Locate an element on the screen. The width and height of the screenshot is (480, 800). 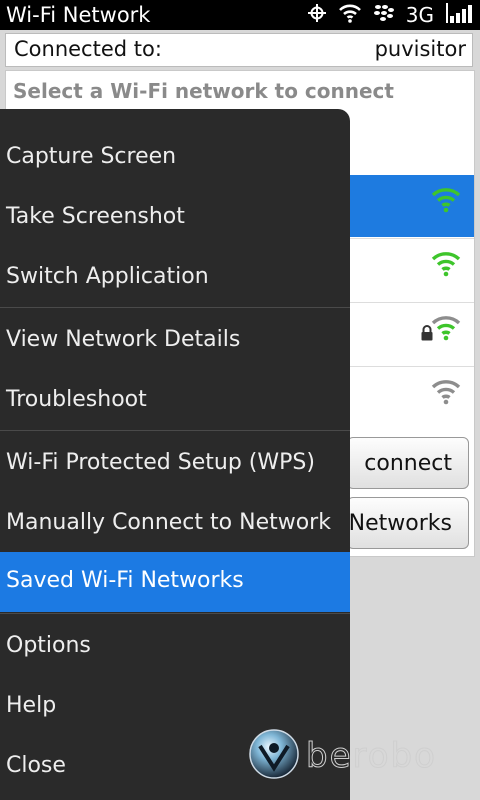
network-type-label: 3G is located at coordinates (419, 15).